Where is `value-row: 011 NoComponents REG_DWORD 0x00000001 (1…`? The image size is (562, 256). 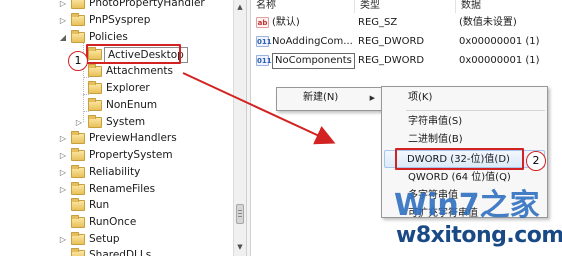 value-row: 011 NoComponents REG_DWORD 0x00000001 (1… is located at coordinates (406, 60).